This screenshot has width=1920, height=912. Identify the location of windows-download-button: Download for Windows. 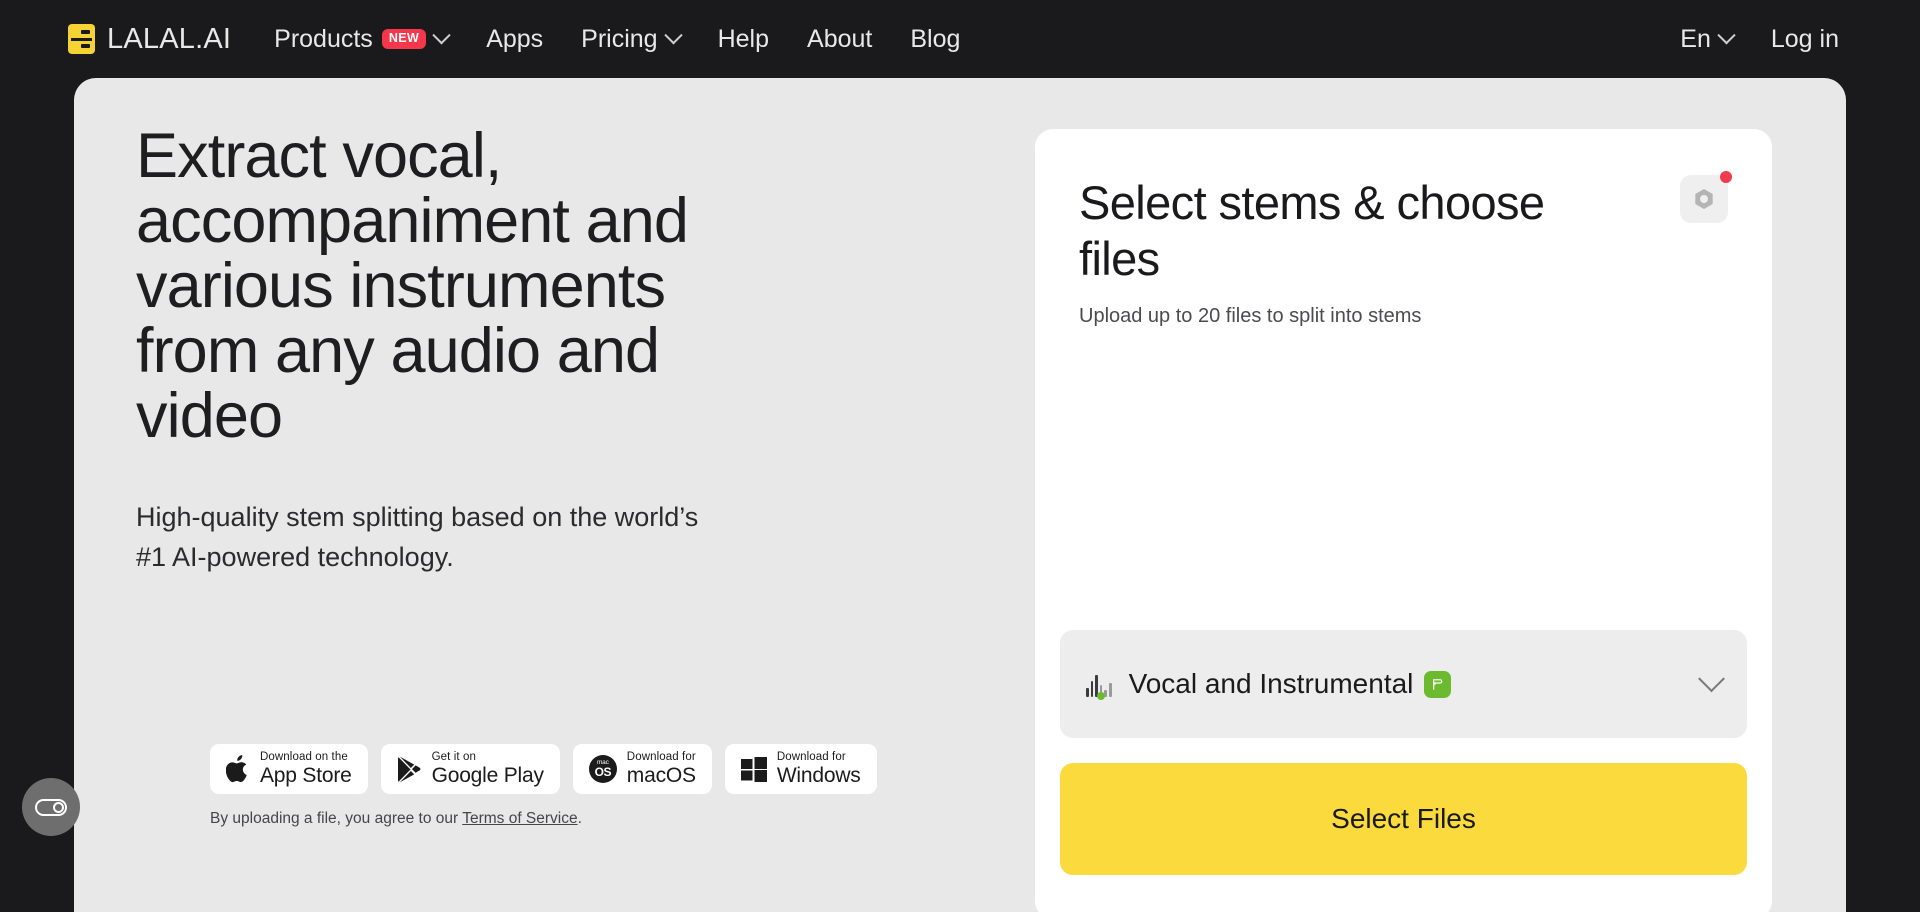
(800, 769).